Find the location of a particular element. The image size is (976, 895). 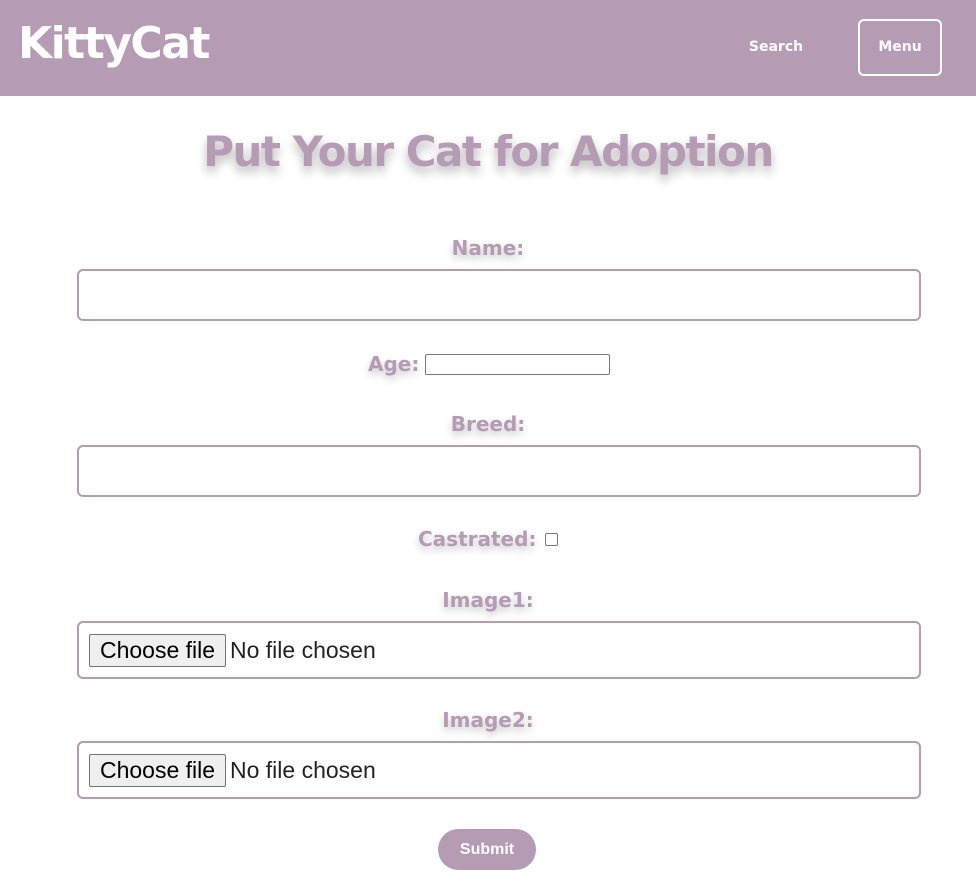

image1-label: Image1: is located at coordinates (488, 600).